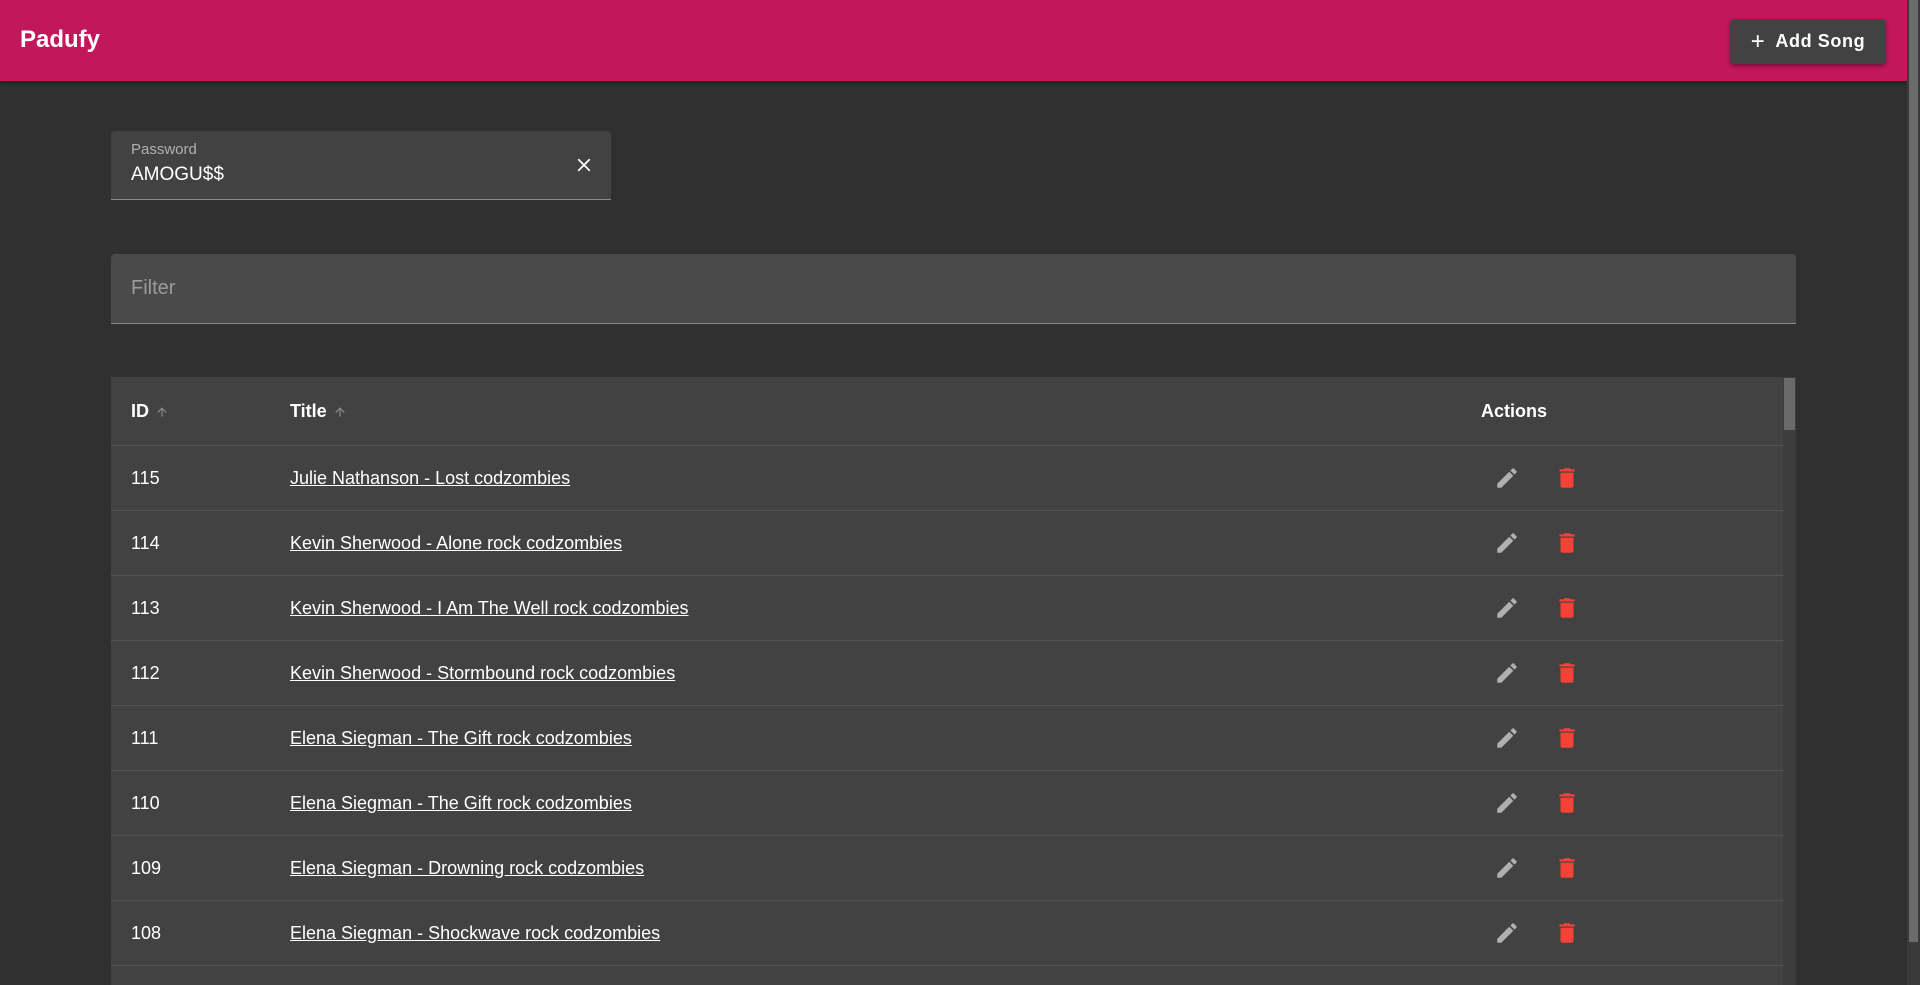 The height and width of the screenshot is (985, 1920). What do you see at coordinates (146, 868) in the screenshot?
I see `row-id: 109` at bounding box center [146, 868].